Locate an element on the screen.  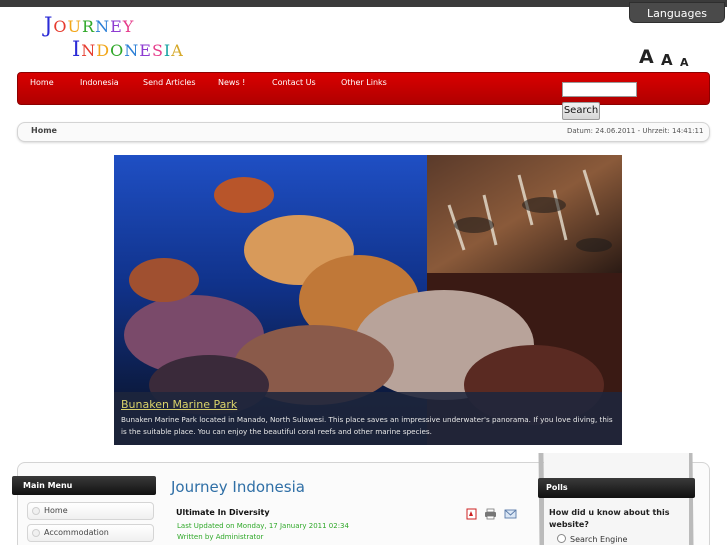
logo-line-indonesia: INDONESIA is located at coordinates (128, 49).